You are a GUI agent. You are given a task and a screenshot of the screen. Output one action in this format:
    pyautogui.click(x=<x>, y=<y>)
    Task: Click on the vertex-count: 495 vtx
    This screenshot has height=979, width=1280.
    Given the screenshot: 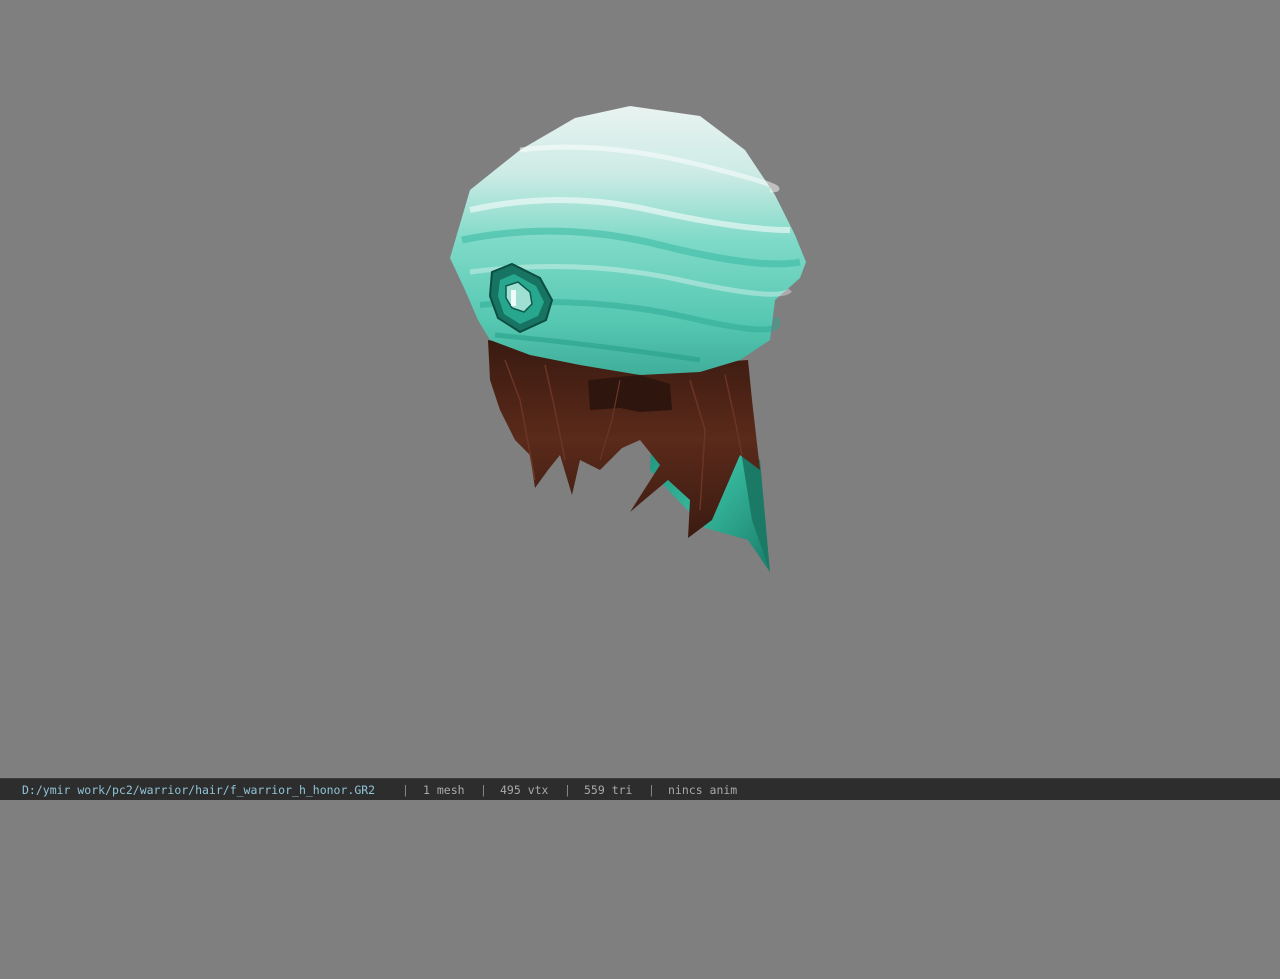 What is the action you would take?
    pyautogui.click(x=524, y=790)
    